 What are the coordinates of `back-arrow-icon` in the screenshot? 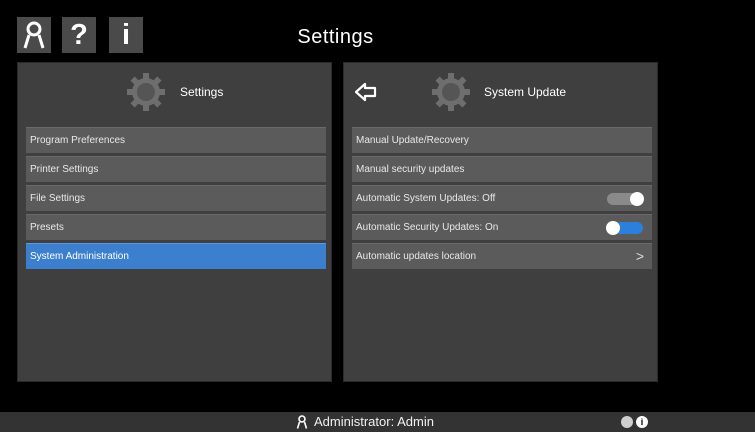 It's located at (366, 92).